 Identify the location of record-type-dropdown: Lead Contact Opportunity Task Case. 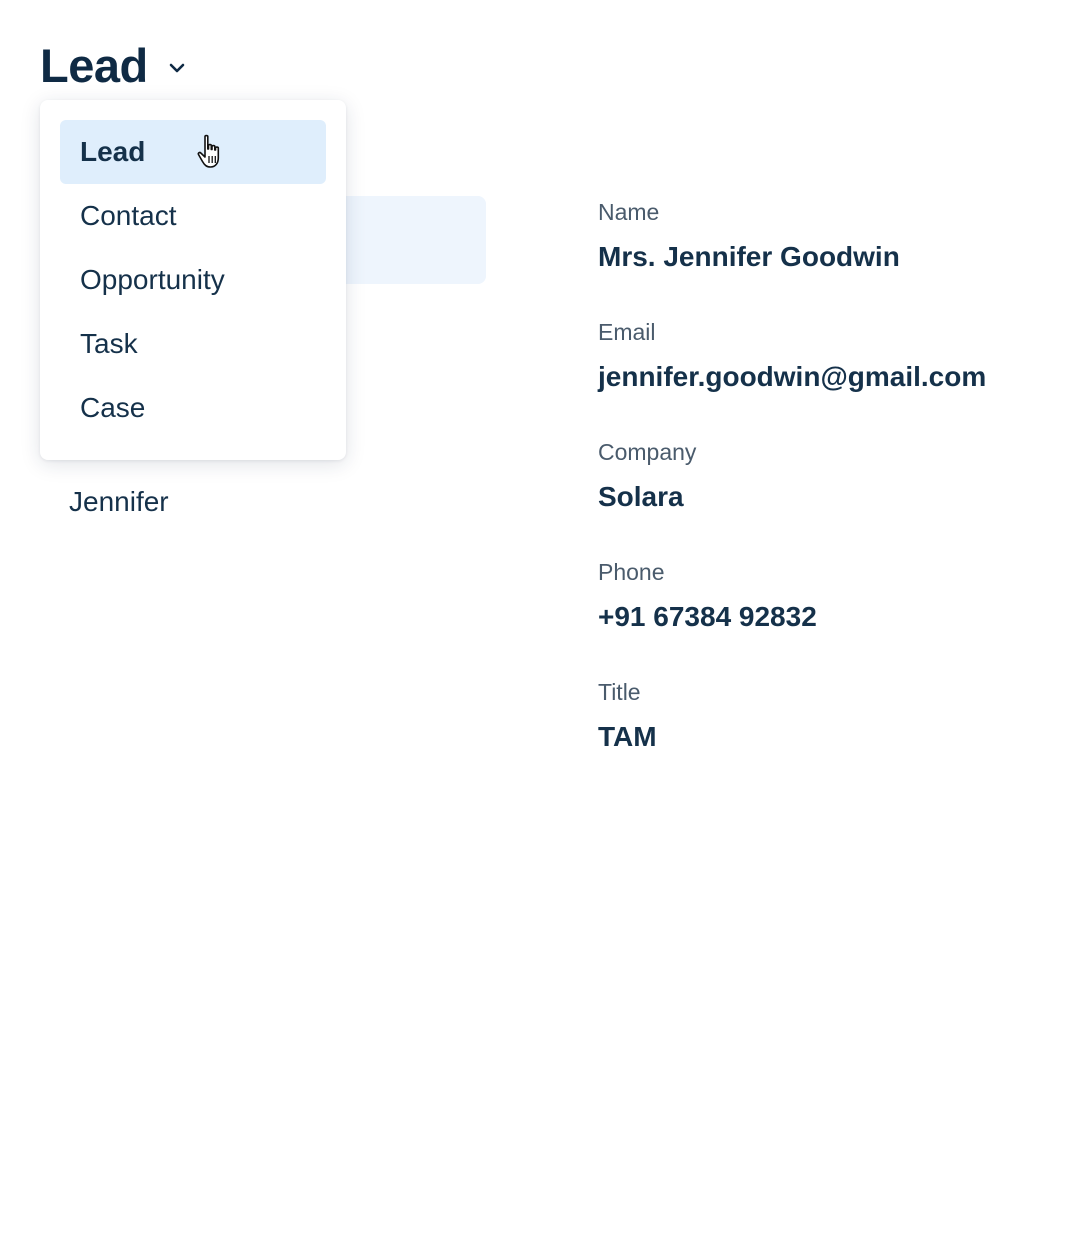
(193, 280).